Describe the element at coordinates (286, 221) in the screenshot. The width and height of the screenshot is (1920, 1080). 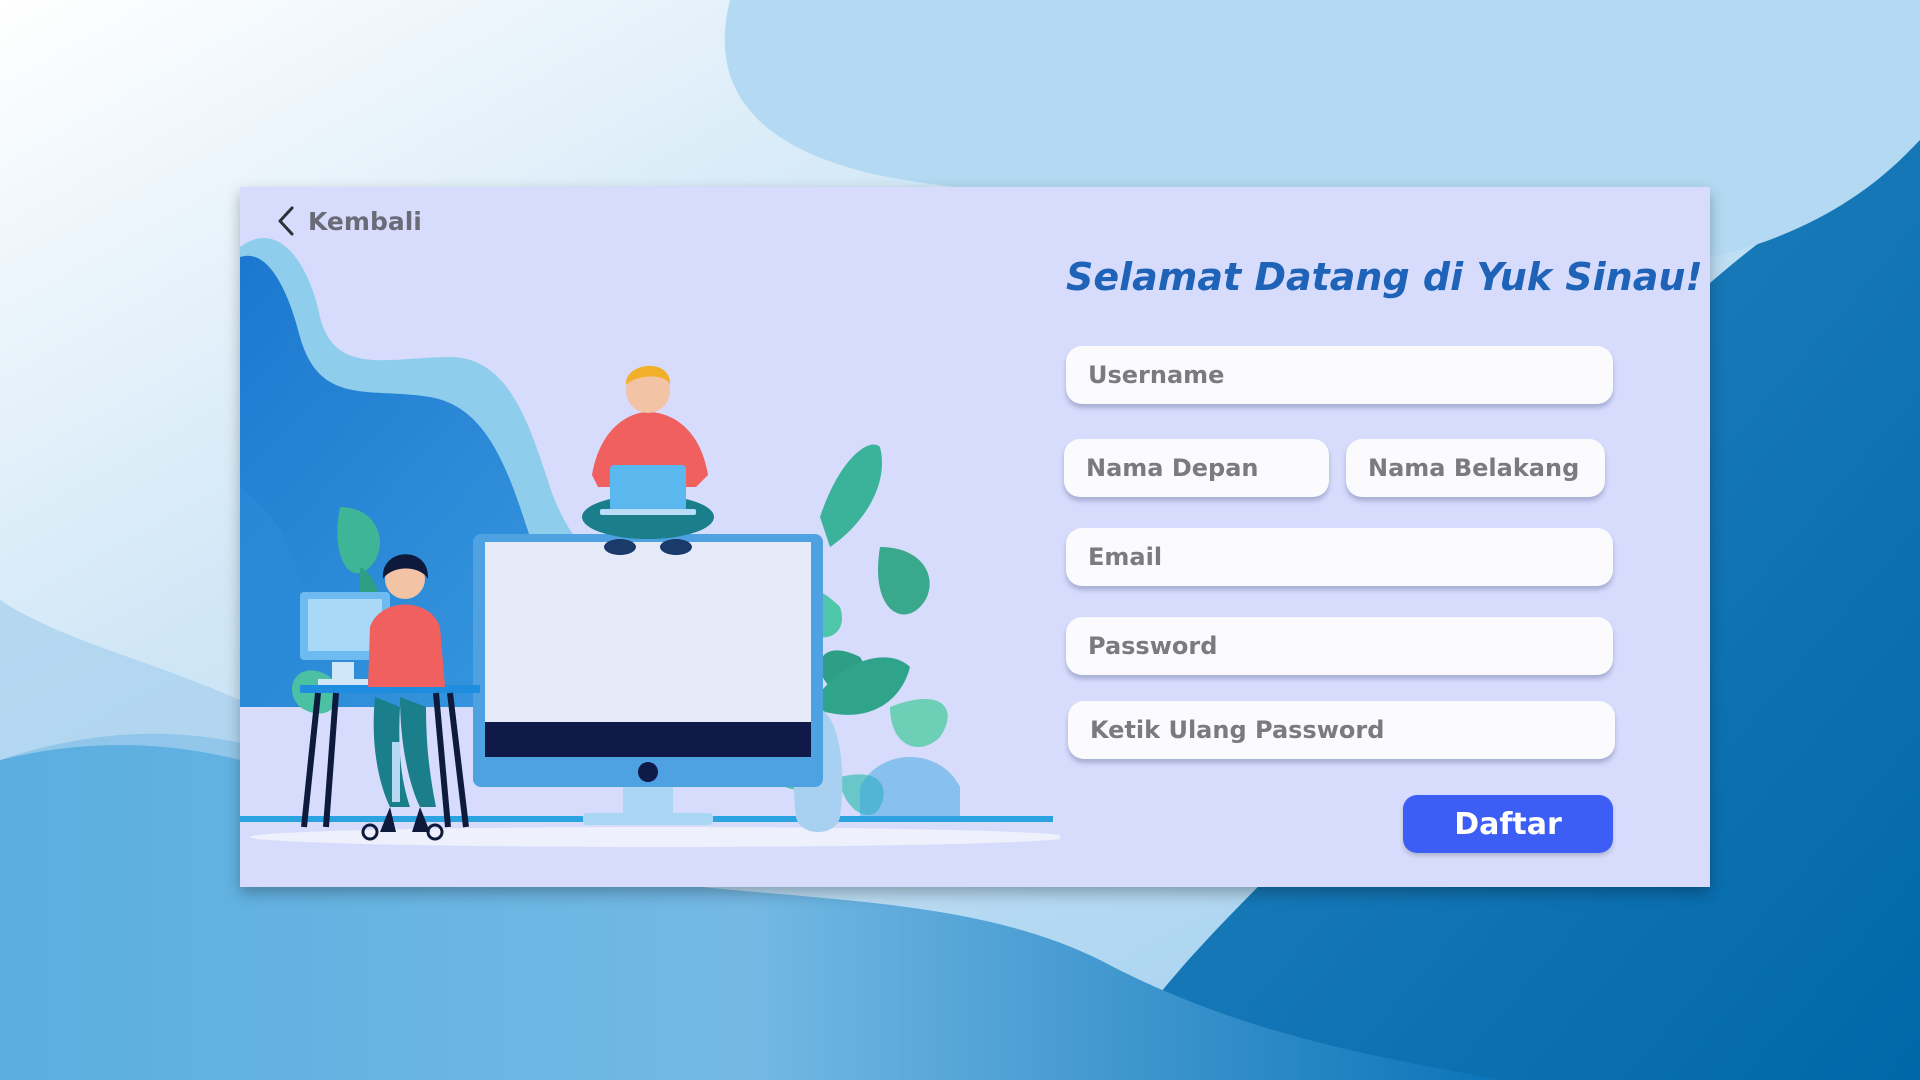
I see `chevron-left-icon` at that location.